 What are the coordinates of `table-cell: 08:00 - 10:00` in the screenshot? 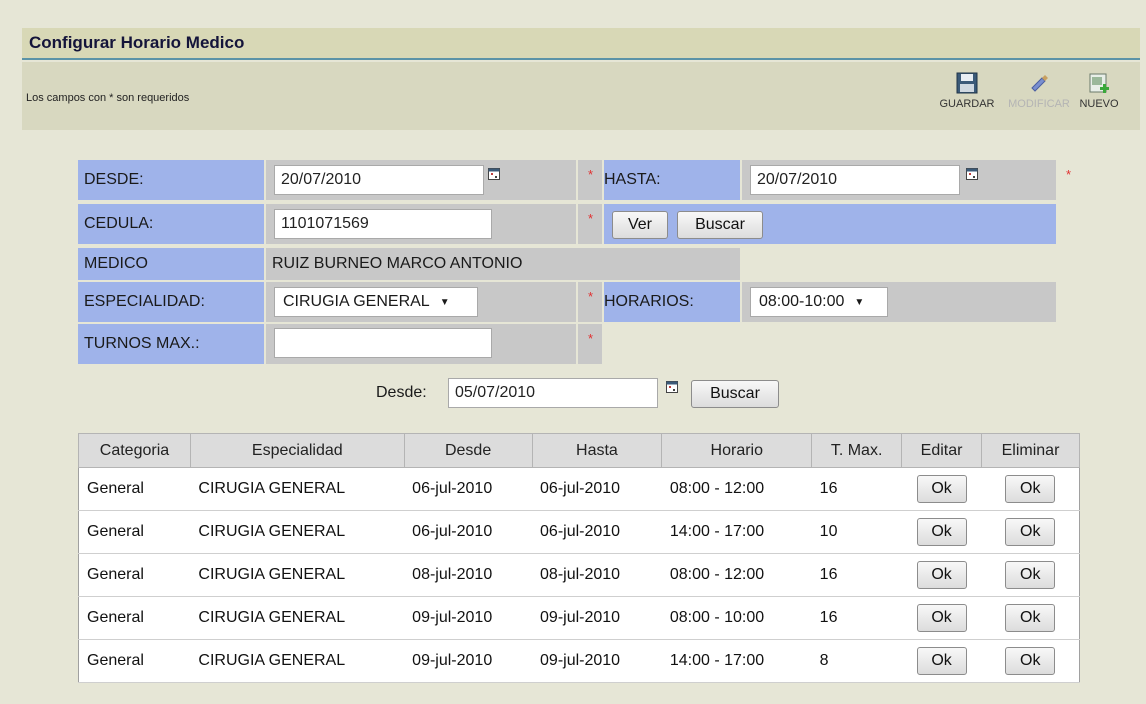 It's located at (736, 618).